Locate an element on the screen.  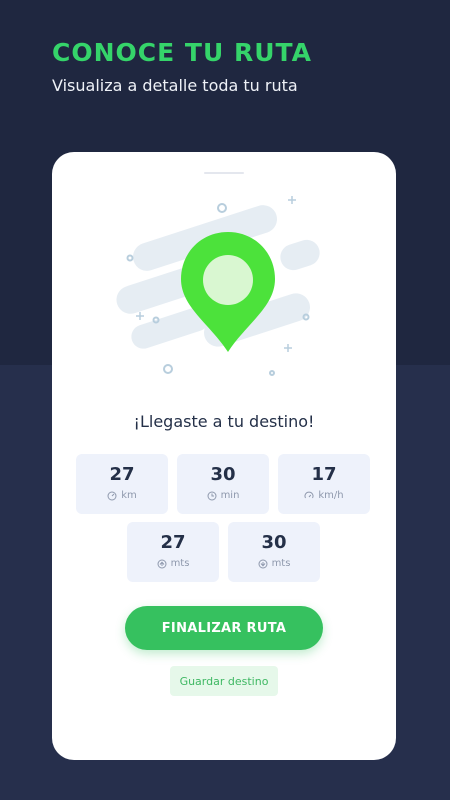
stat-unit: km is located at coordinates (129, 495).